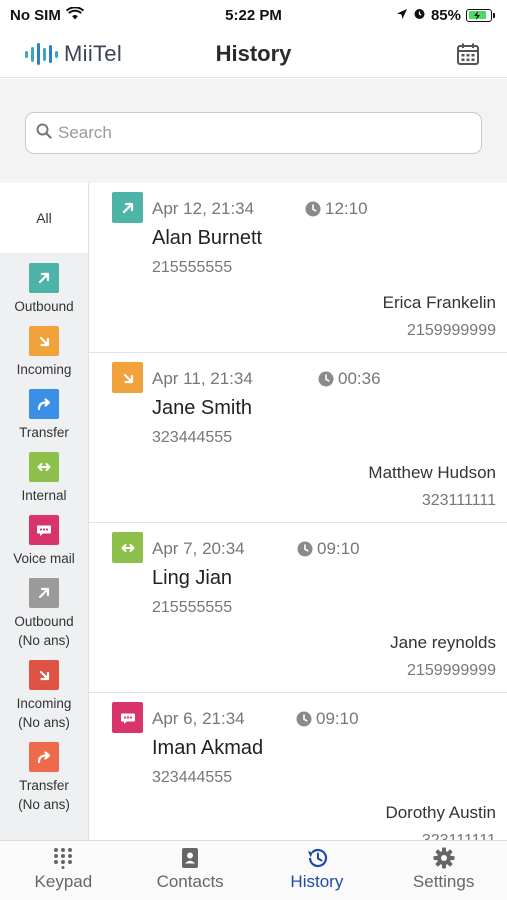  What do you see at coordinates (74, 14) in the screenshot?
I see `wifi-icon` at bounding box center [74, 14].